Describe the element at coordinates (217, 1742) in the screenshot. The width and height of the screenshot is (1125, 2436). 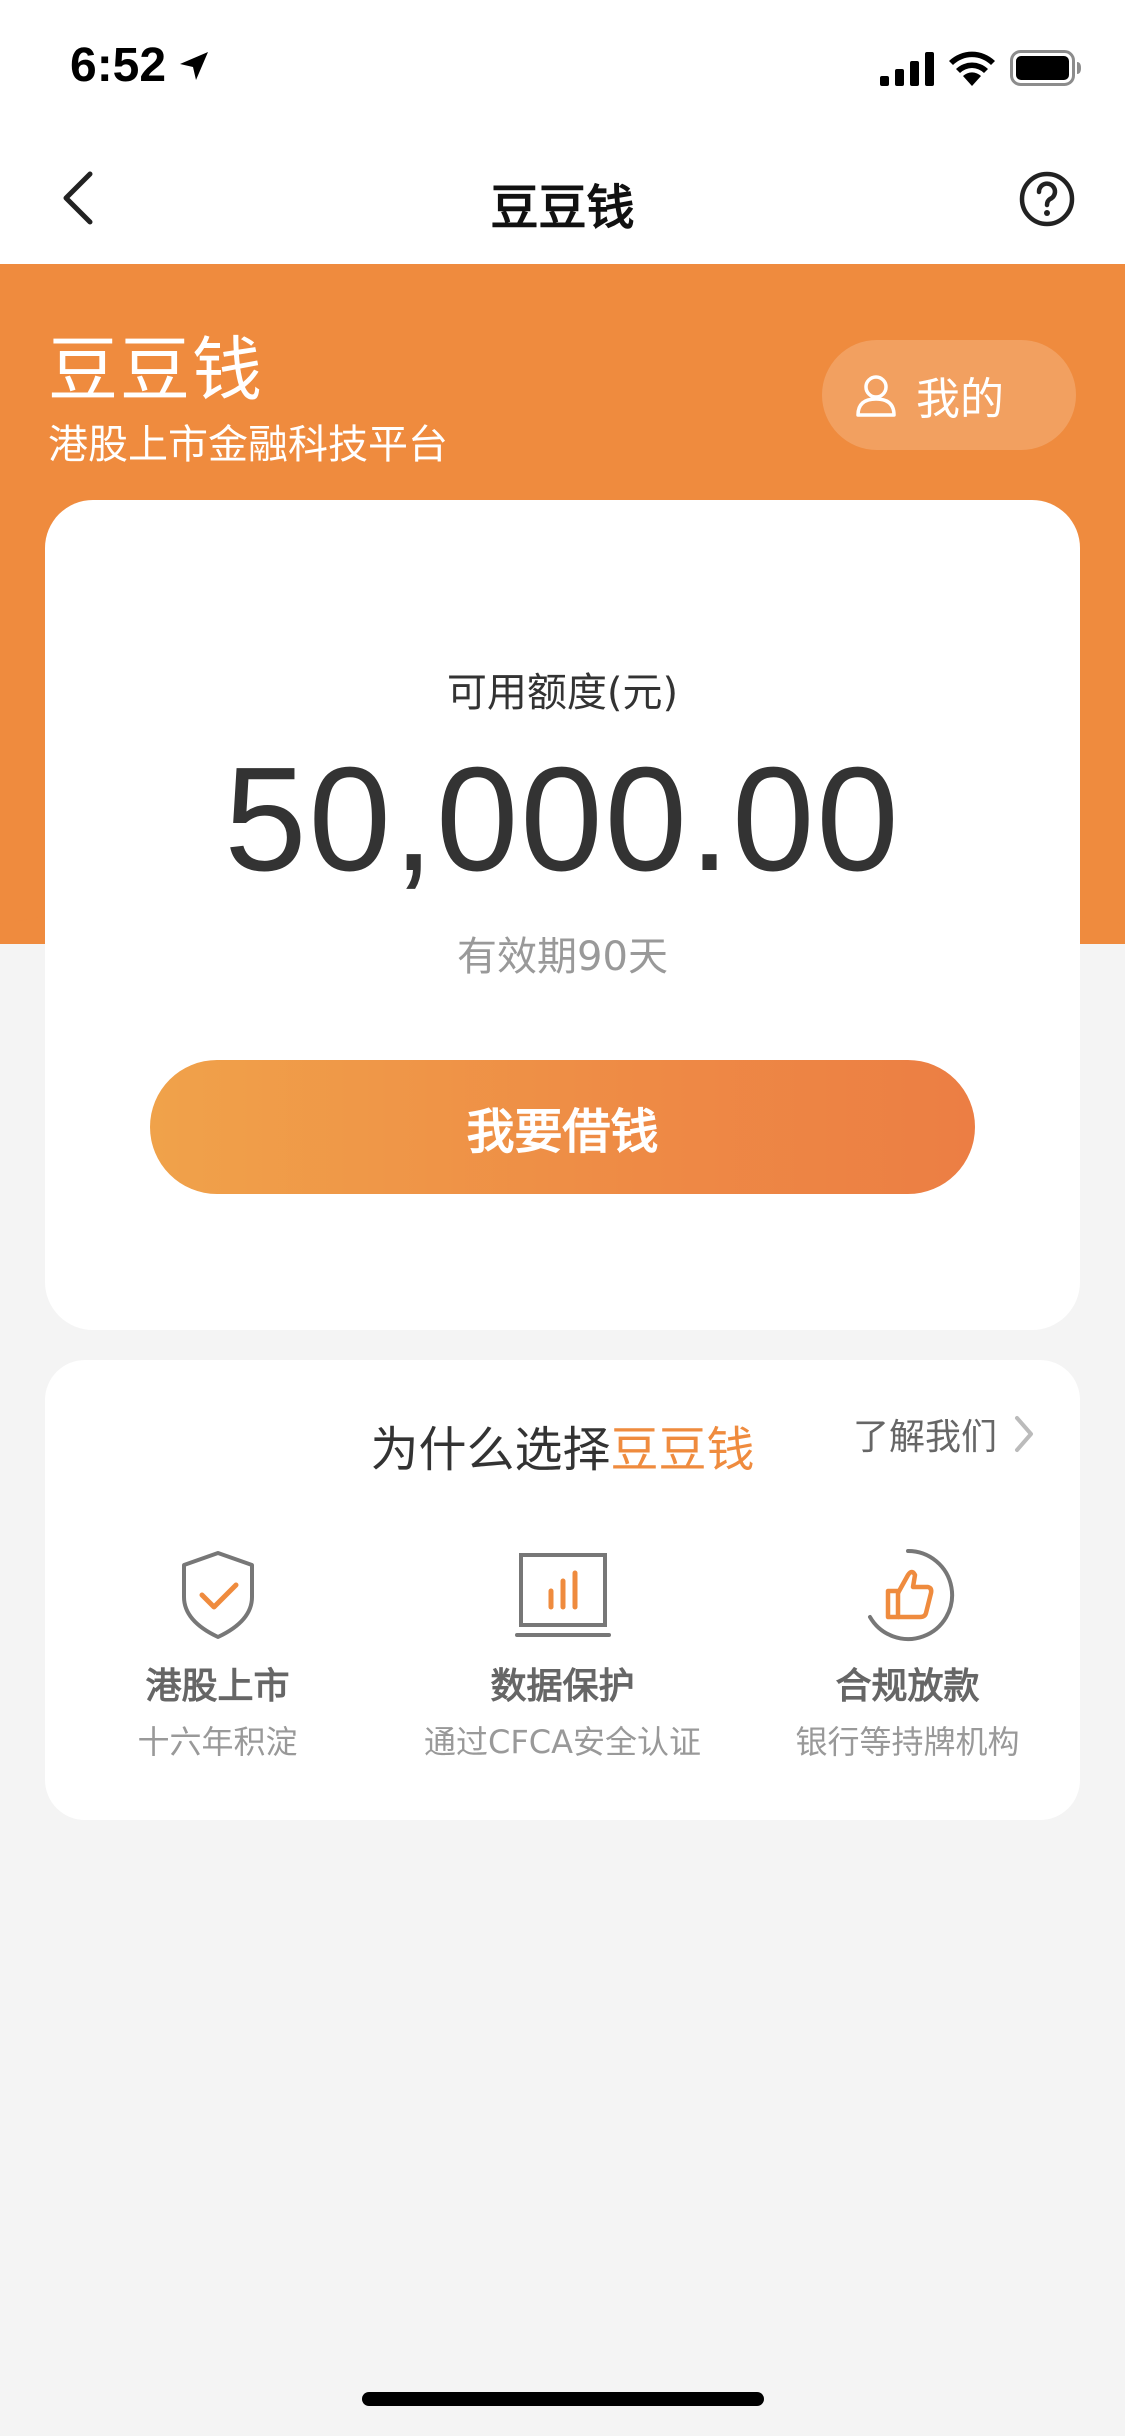
I see `feature-subtitle: 十六年积淀` at that location.